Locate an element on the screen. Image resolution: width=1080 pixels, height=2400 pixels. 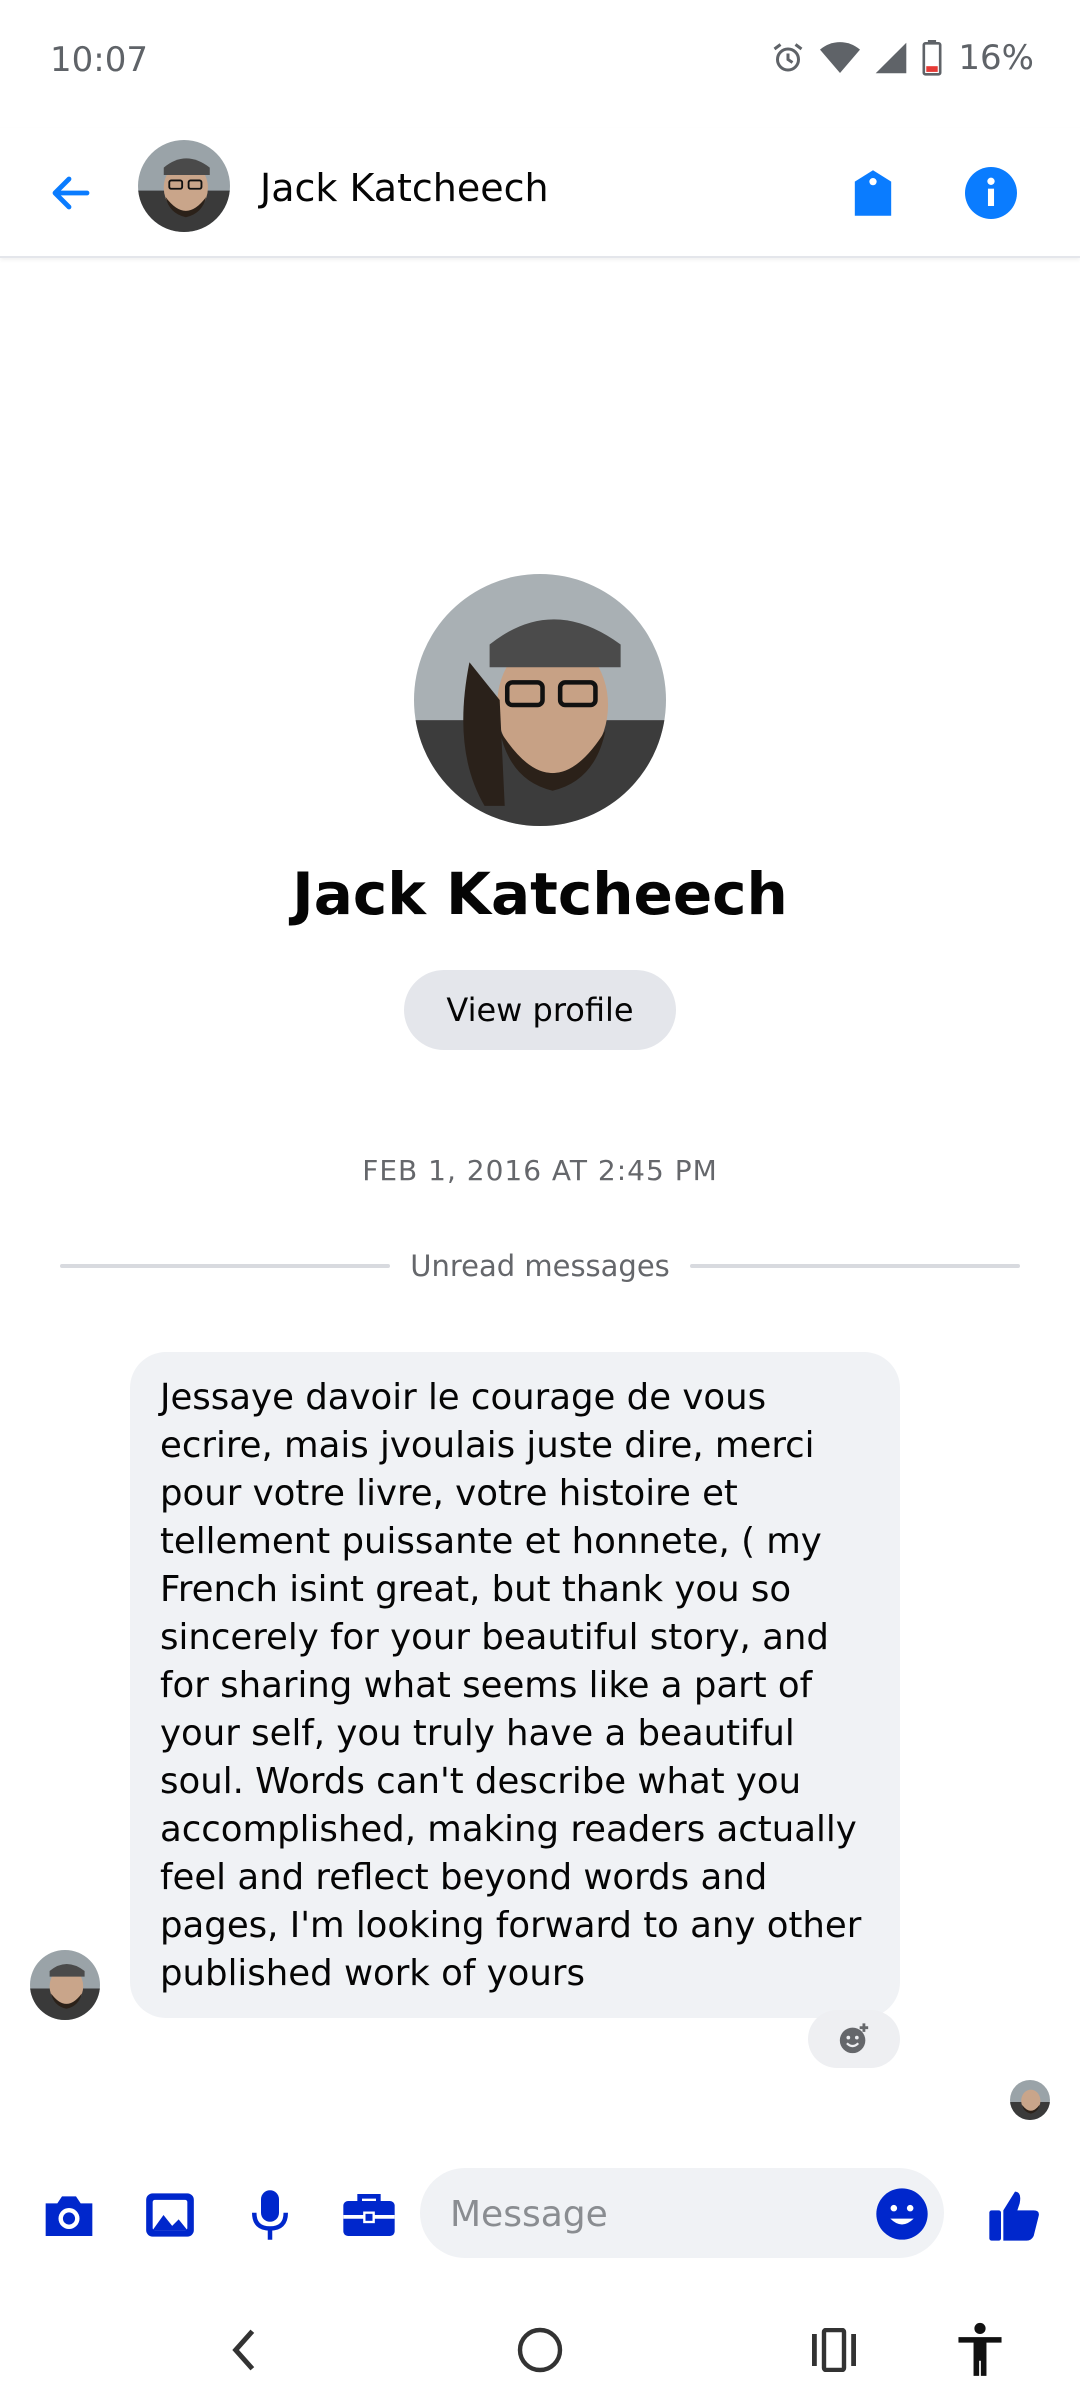
chevron-left-icon is located at coordinates (243, 2350).